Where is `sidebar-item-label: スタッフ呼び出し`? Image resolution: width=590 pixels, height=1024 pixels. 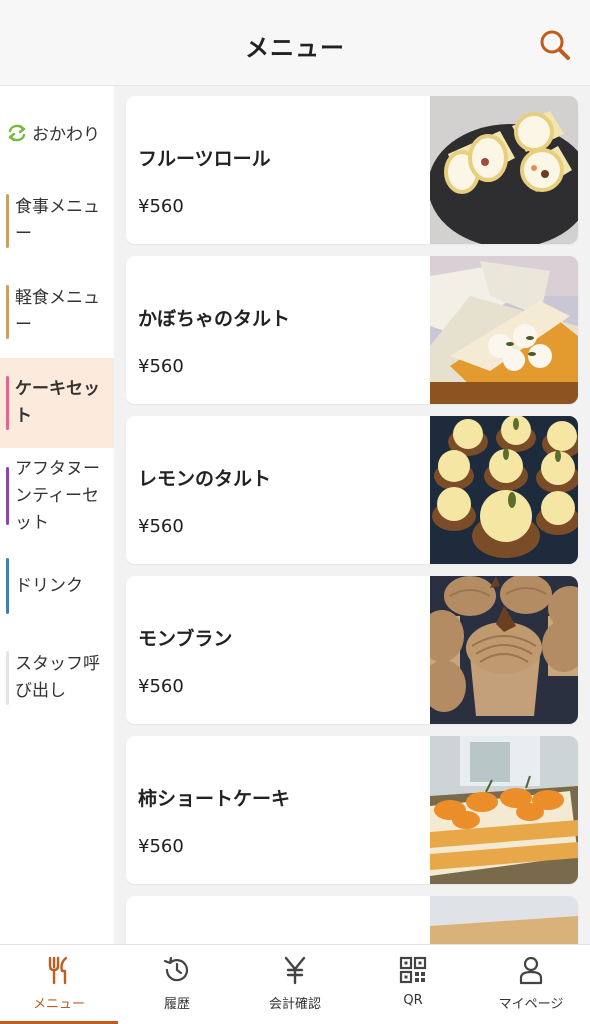
sidebar-item-label: スタッフ呼び出し is located at coordinates (57, 677).